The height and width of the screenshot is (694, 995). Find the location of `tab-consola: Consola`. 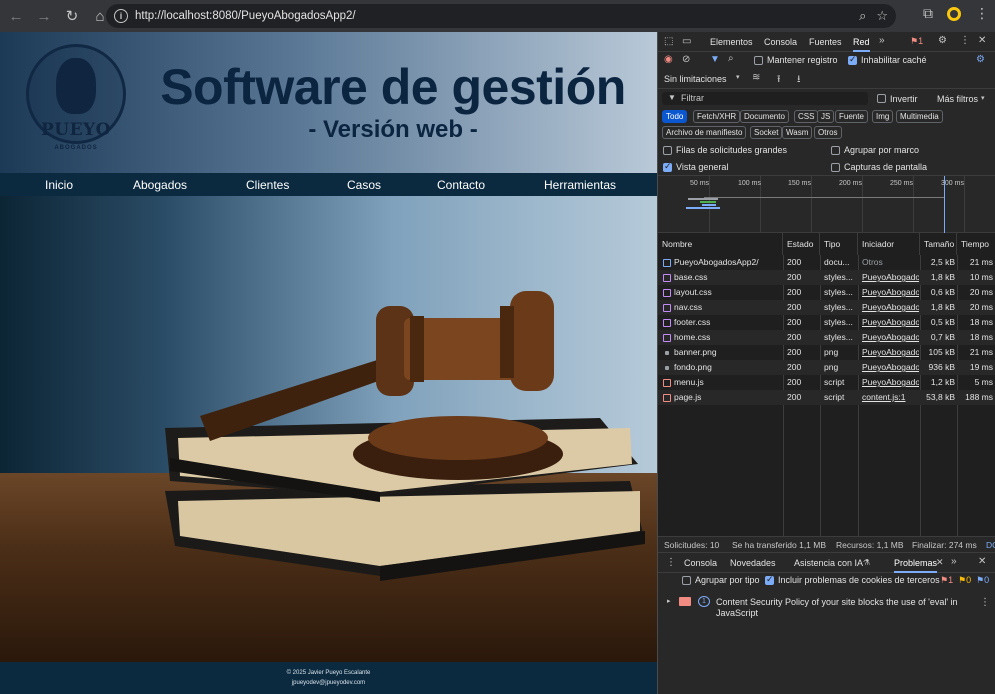

tab-consola: Consola is located at coordinates (780, 42).